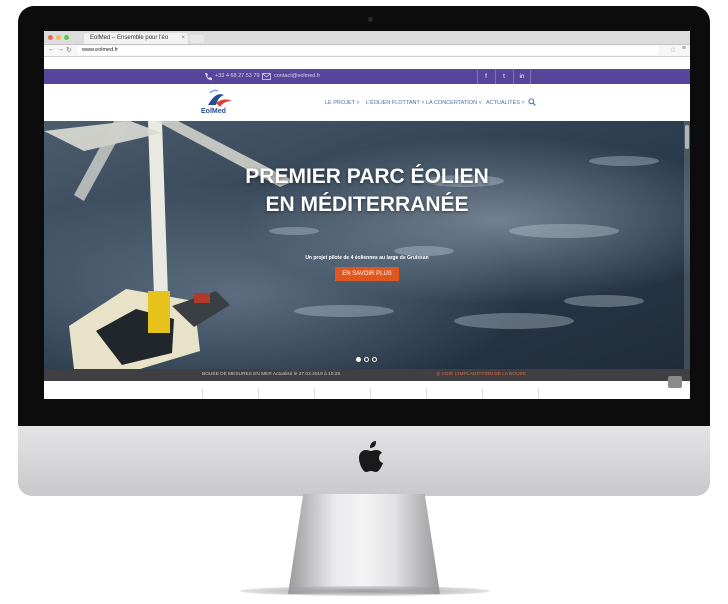  Describe the element at coordinates (266, 76) in the screenshot. I see `mail-icon` at that location.